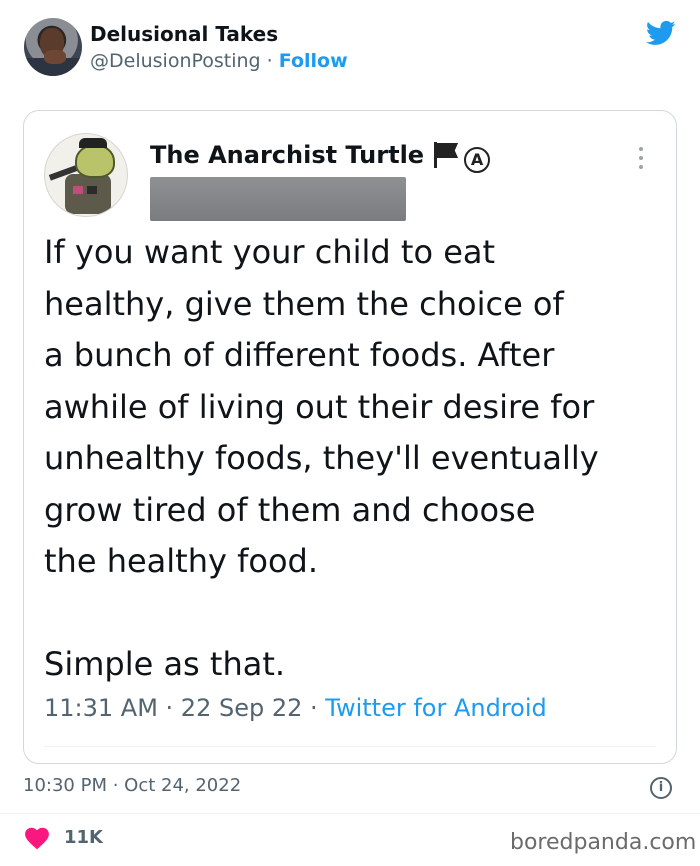  What do you see at coordinates (661, 33) in the screenshot?
I see `twitter-bird-icon` at bounding box center [661, 33].